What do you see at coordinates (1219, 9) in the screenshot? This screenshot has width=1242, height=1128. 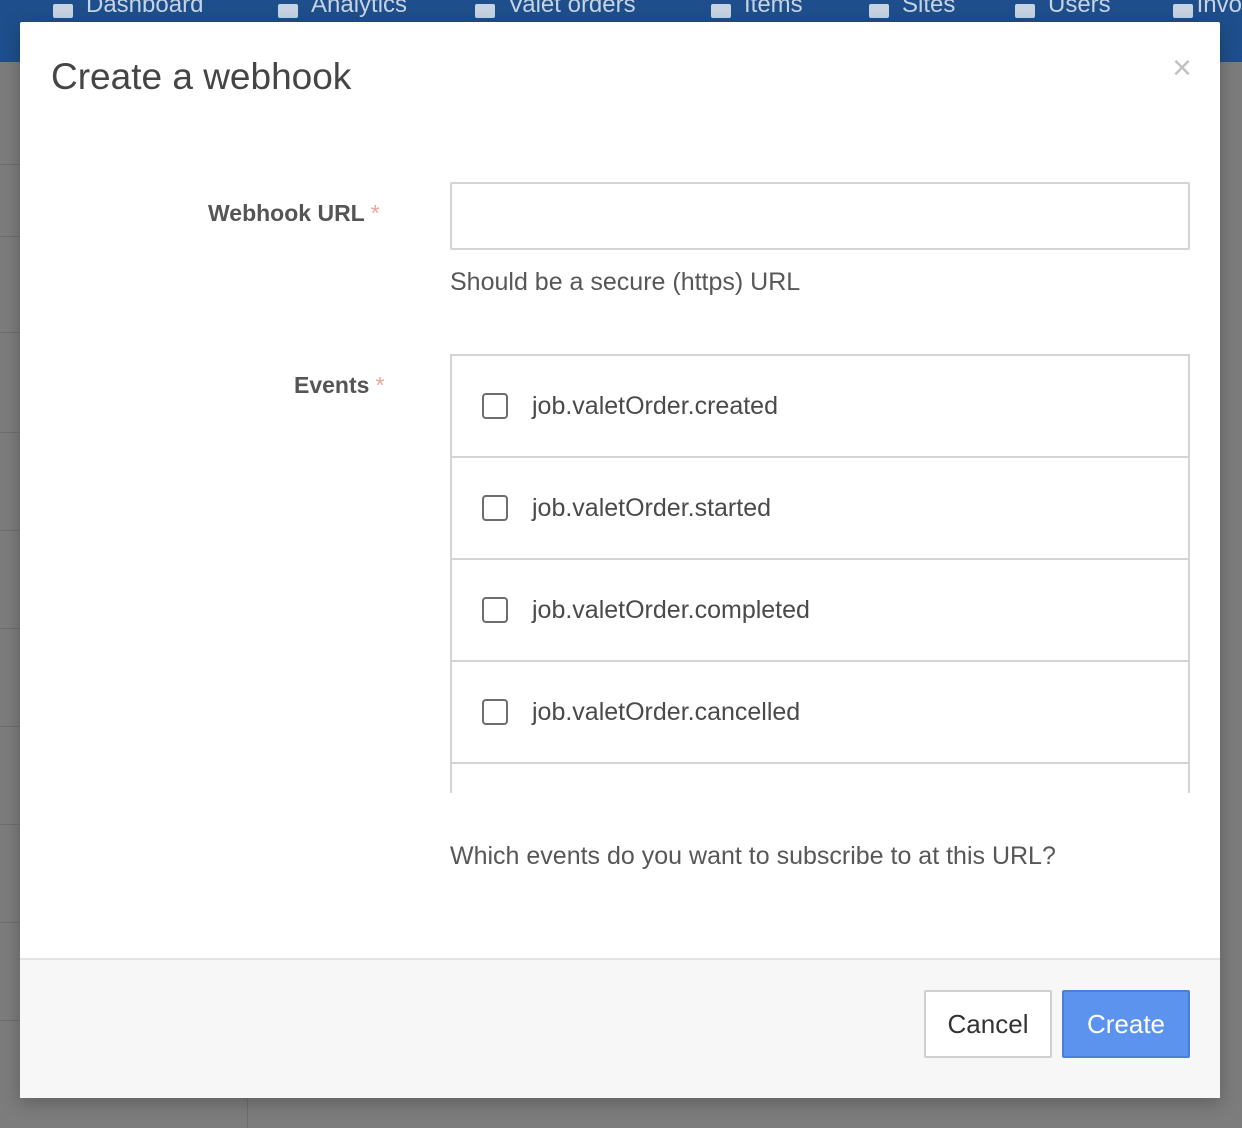 I see `nav-item-label: Invo` at bounding box center [1219, 9].